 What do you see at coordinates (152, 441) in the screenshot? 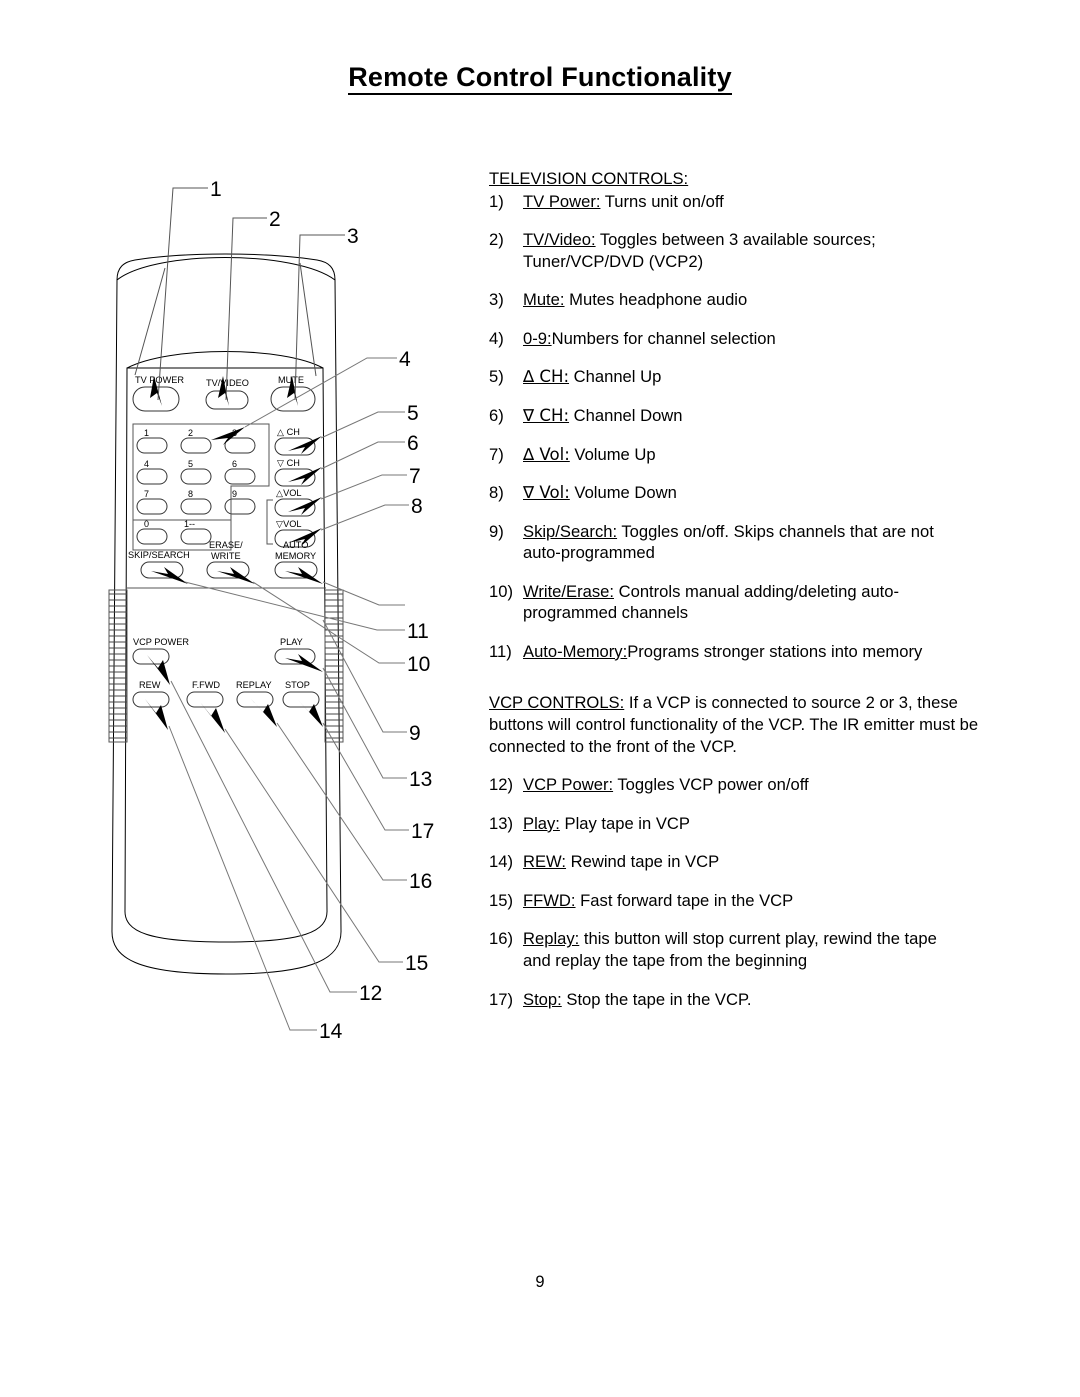
I see `button-num-1: 1` at bounding box center [152, 441].